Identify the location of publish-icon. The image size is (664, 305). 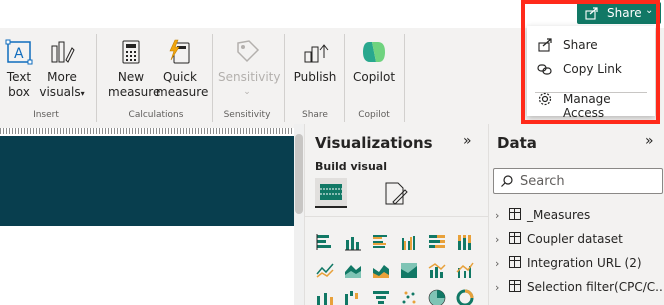
(316, 53).